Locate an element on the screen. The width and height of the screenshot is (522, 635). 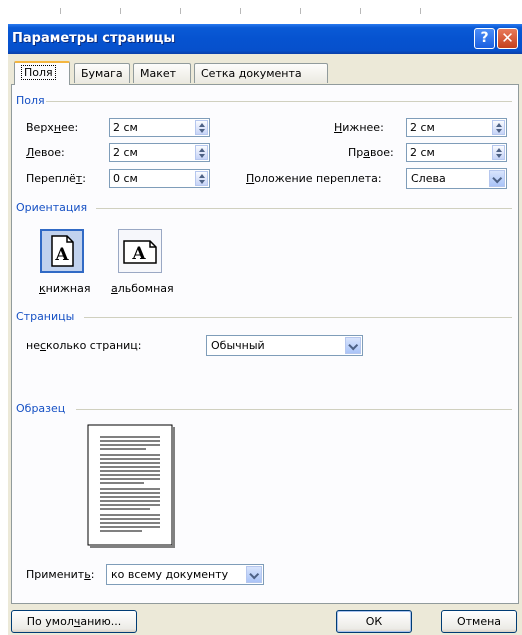
tab-label: Сетка документа is located at coordinates (251, 73).